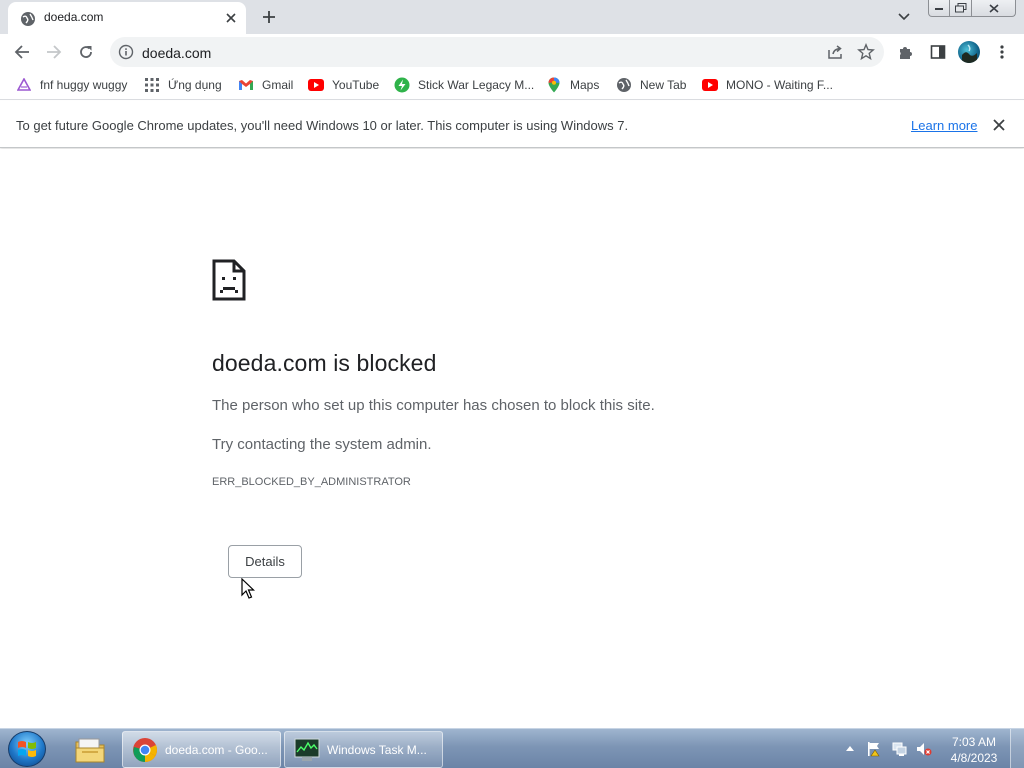 This screenshot has height=768, width=1024. Describe the element at coordinates (24, 85) in the screenshot. I see `triangle-icon` at that location.